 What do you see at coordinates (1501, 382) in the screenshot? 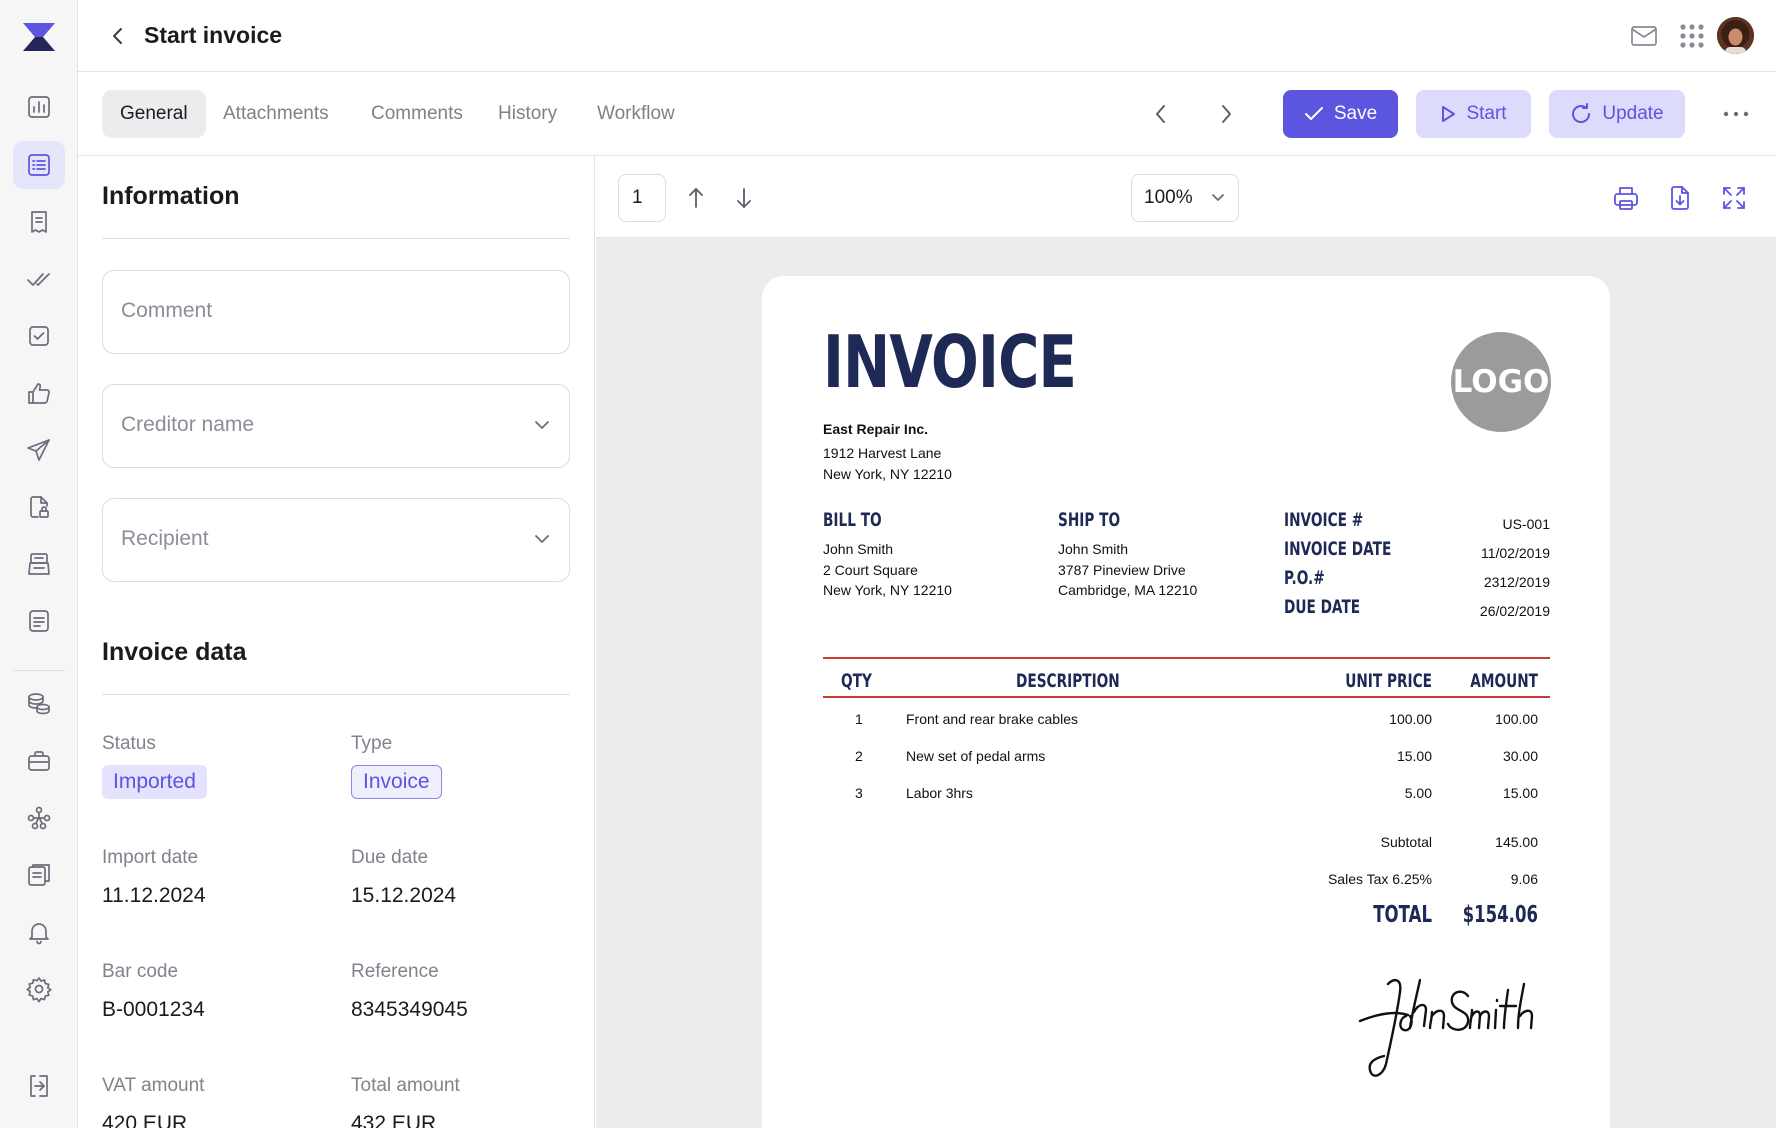
I see `company-logo: LOGO` at bounding box center [1501, 382].